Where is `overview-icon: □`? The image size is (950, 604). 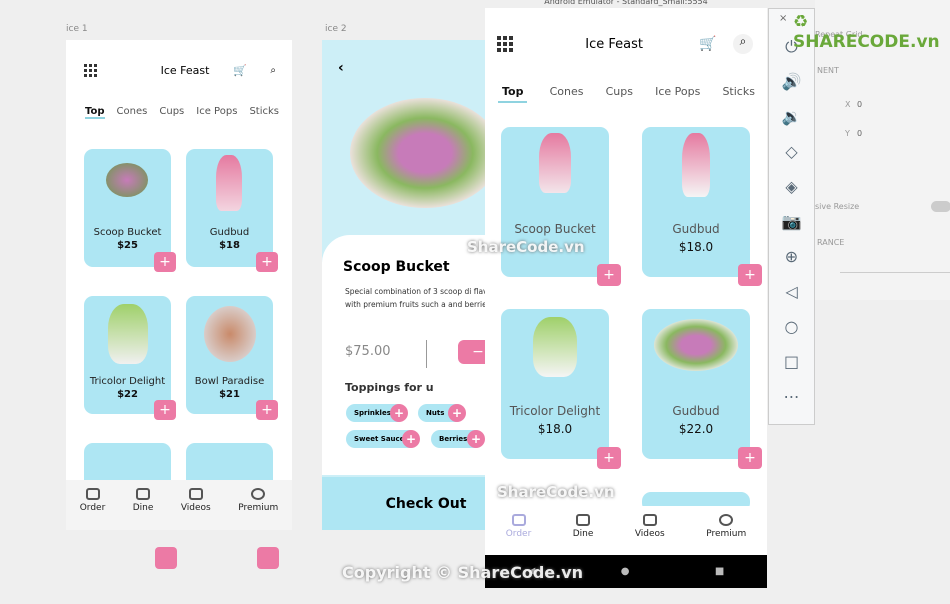 overview-icon: □ is located at coordinates (791, 361).